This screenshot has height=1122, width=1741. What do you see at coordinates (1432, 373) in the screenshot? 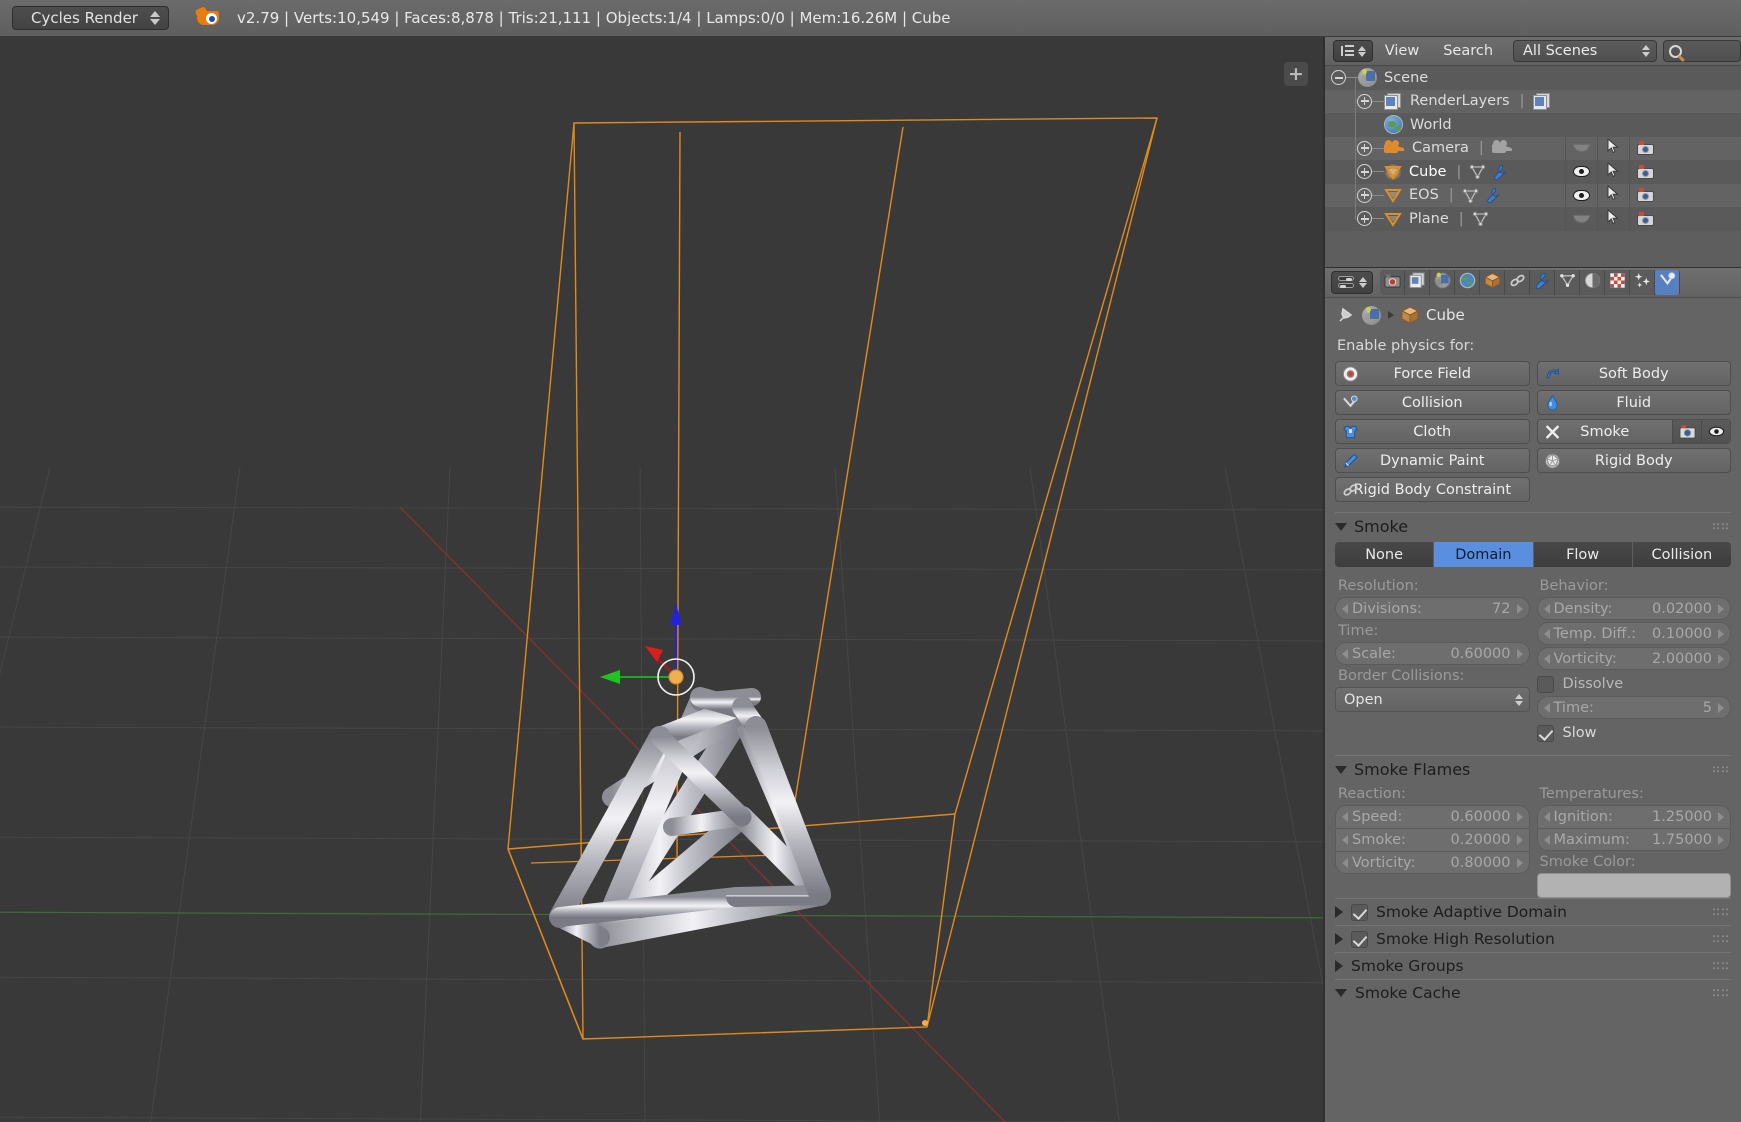
I see `physics-button-force-field: Force Field` at bounding box center [1432, 373].